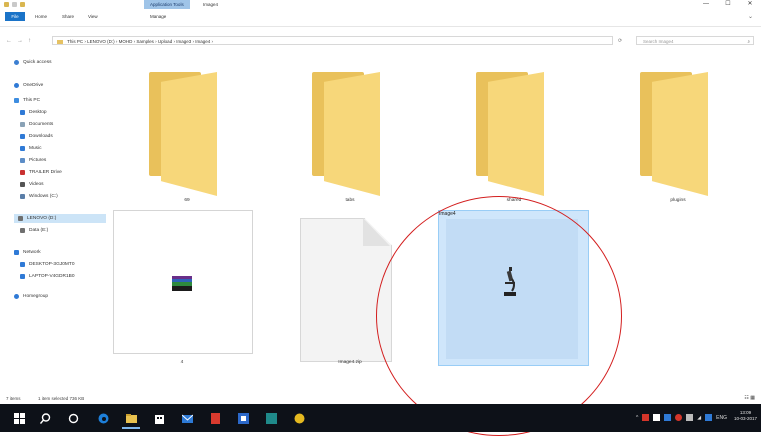 This screenshot has width=761, height=436. I want to click on sidebar-item-laptop: LAPTOP-V4GDR1B0, so click(47, 276).